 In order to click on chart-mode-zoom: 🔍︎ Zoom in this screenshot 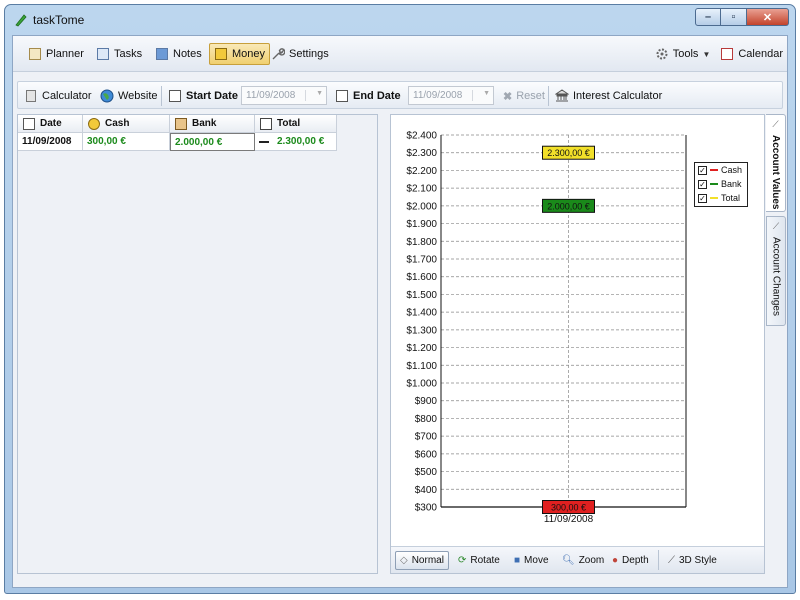, I will do `click(583, 560)`.